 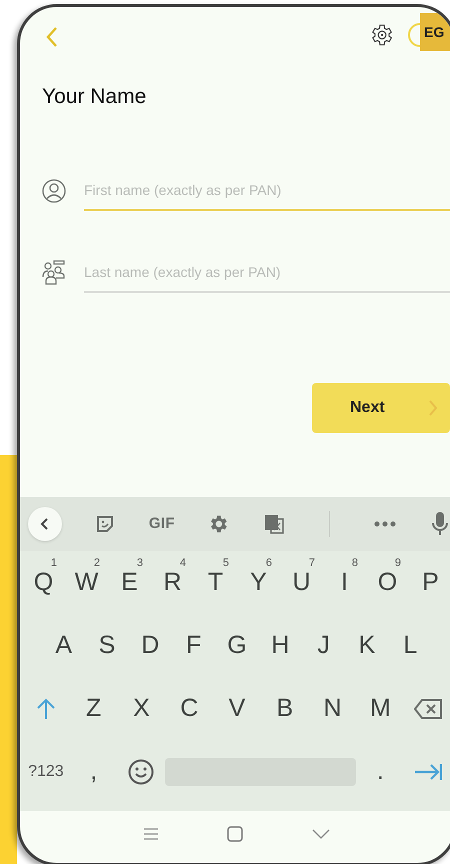 I want to click on keyboard-key: L, so click(x=410, y=645).